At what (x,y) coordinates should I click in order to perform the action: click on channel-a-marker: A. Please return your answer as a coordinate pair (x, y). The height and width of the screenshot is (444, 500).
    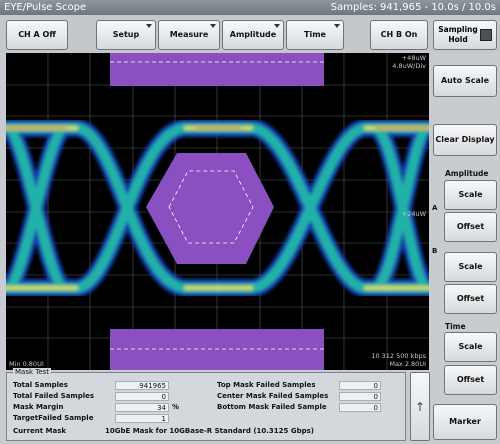
    Looking at the image, I should click on (435, 208).